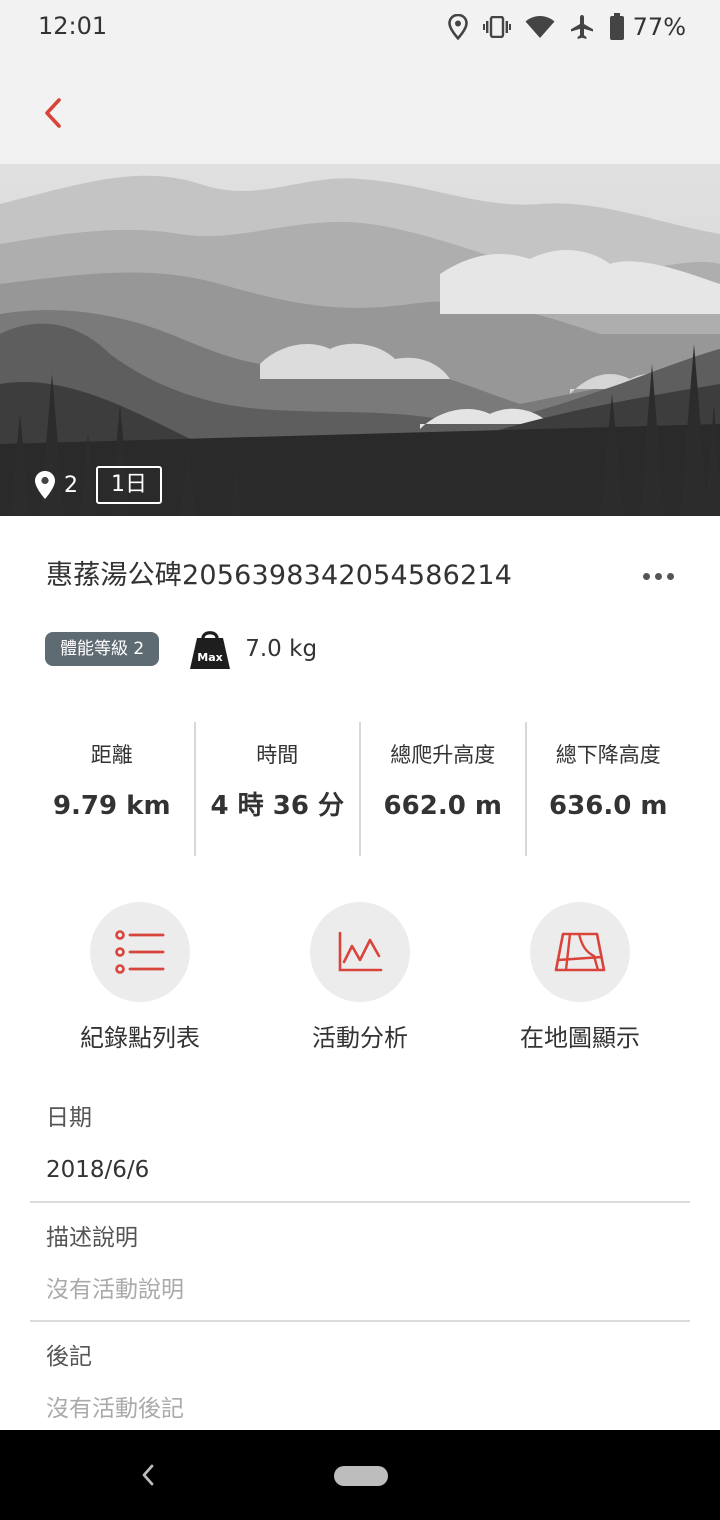 This screenshot has height=1520, width=720. What do you see at coordinates (360, 28) in the screenshot?
I see `status-bar: 12:01 77%` at bounding box center [360, 28].